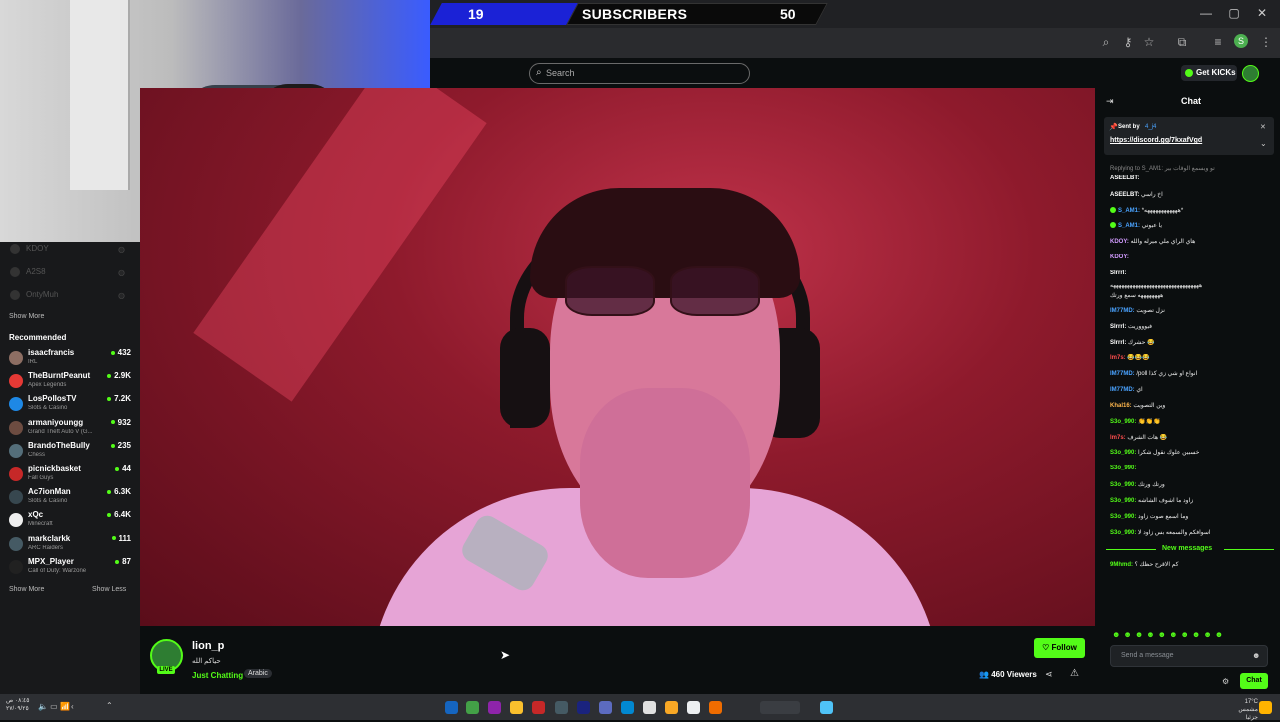 This screenshot has width=1280, height=722. What do you see at coordinates (54, 468) in the screenshot?
I see `channel-name: picnickbasket` at bounding box center [54, 468].